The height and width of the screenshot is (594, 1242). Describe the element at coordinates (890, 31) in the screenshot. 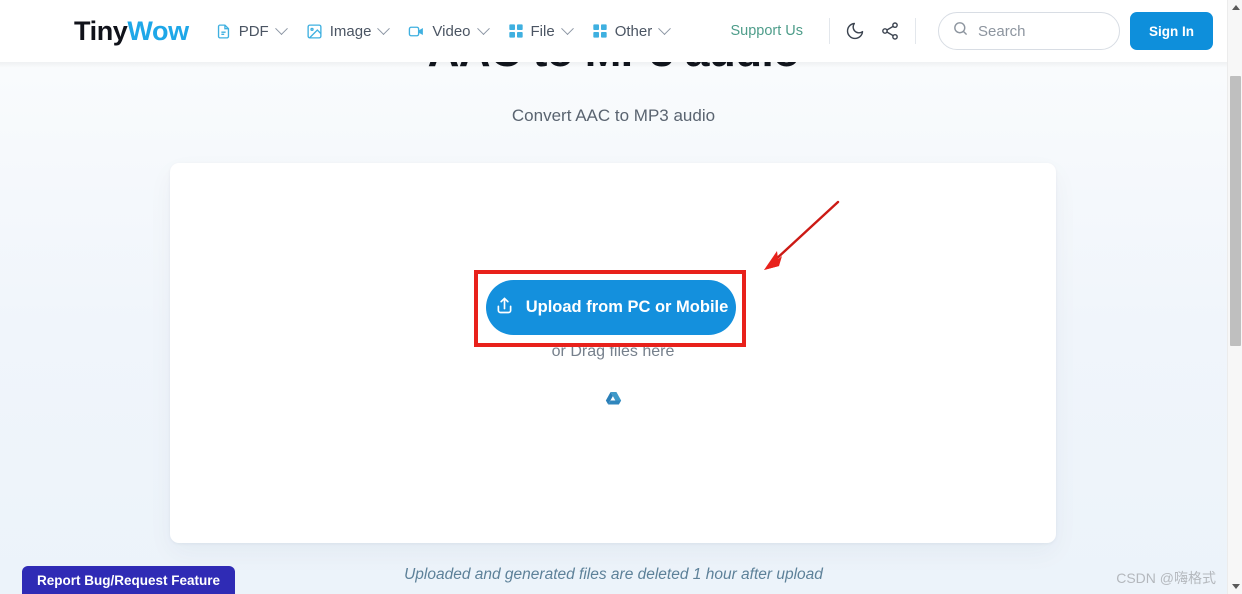

I see `share-icon` at that location.